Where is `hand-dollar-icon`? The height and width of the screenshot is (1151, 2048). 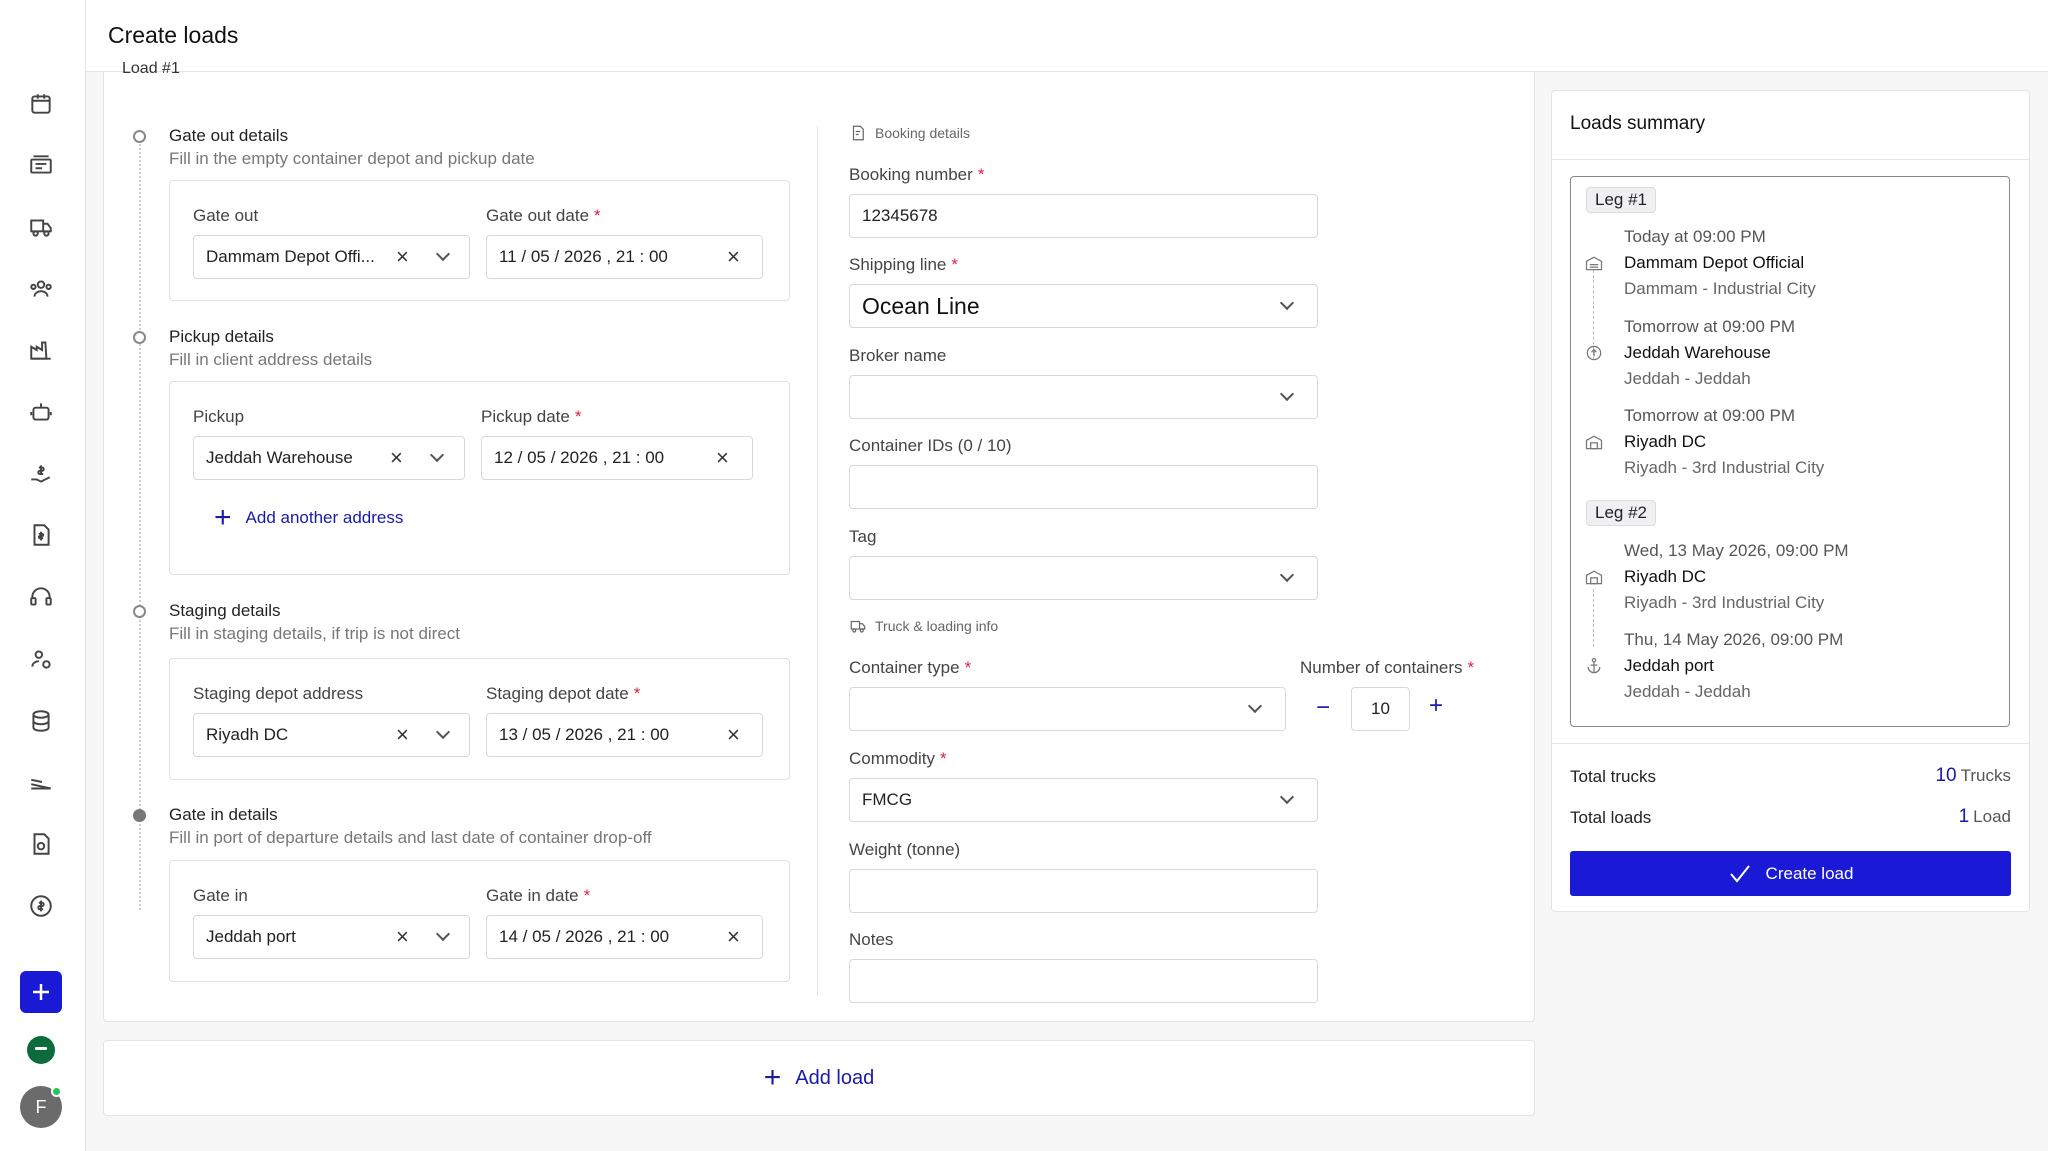 hand-dollar-icon is located at coordinates (41, 474).